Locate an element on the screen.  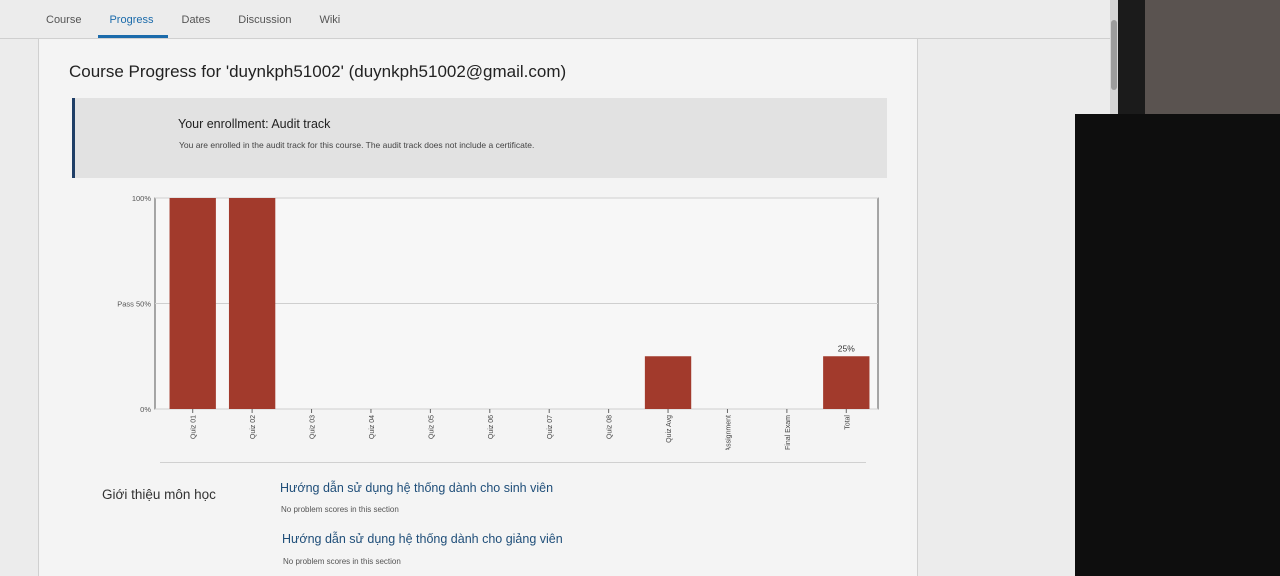
scrollbar-thumb is located at coordinates (1114, 55).